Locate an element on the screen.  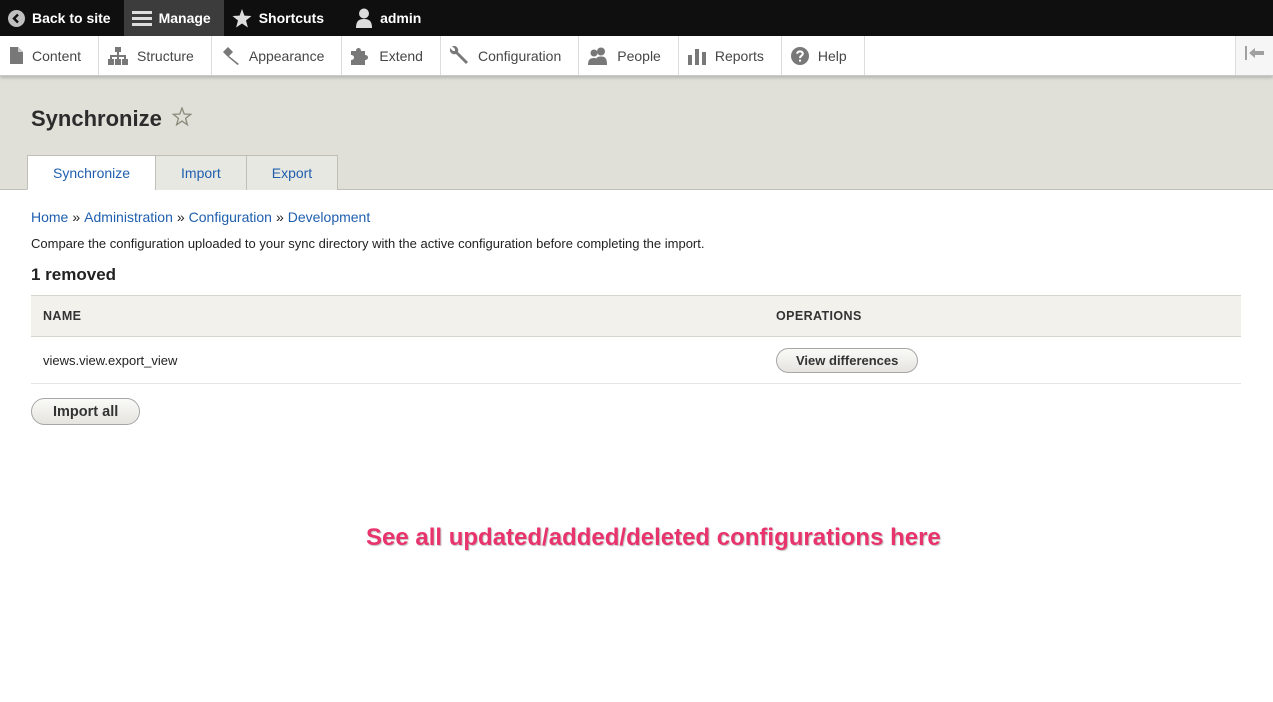
back-to-site-link: Back to site is located at coordinates (62, 18).